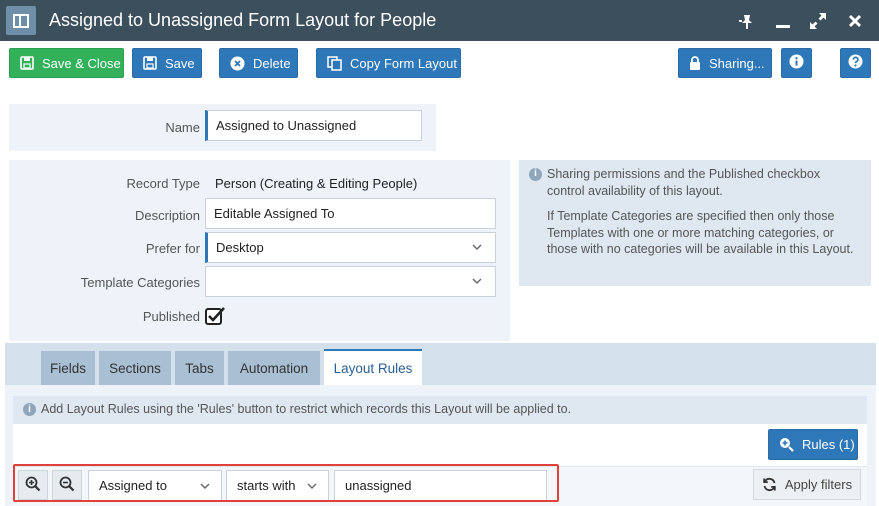 This screenshot has width=879, height=506. I want to click on copy-form-layout-button: Copy Form Layout, so click(388, 63).